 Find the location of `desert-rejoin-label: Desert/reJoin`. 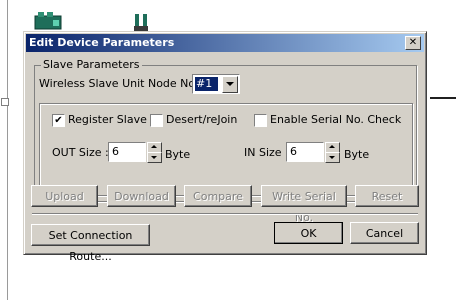

desert-rejoin-label: Desert/reJoin is located at coordinates (202, 119).